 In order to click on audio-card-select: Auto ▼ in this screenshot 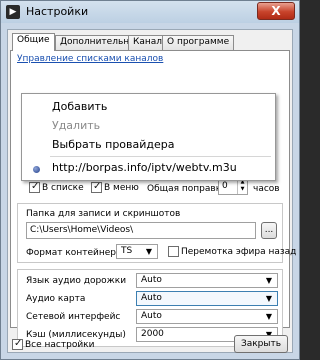, I will do `click(207, 298)`.